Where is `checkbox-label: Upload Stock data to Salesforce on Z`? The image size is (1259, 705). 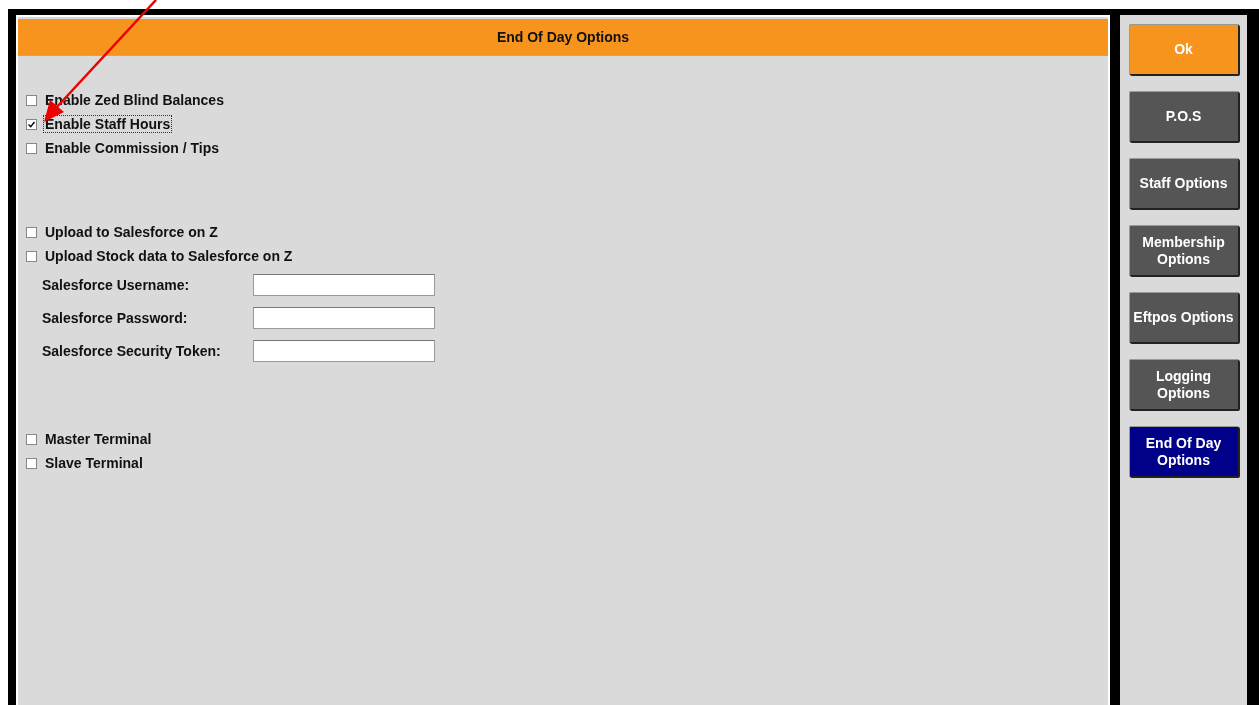
checkbox-label: Upload Stock data to Salesforce on Z is located at coordinates (169, 256).